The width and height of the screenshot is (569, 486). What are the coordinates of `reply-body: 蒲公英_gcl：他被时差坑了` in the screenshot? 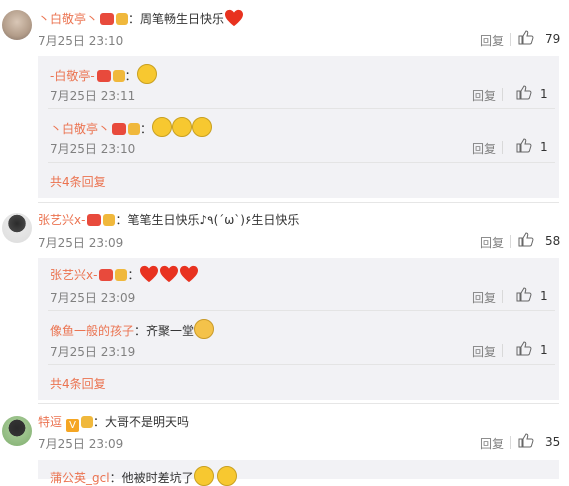 It's located at (143, 476).